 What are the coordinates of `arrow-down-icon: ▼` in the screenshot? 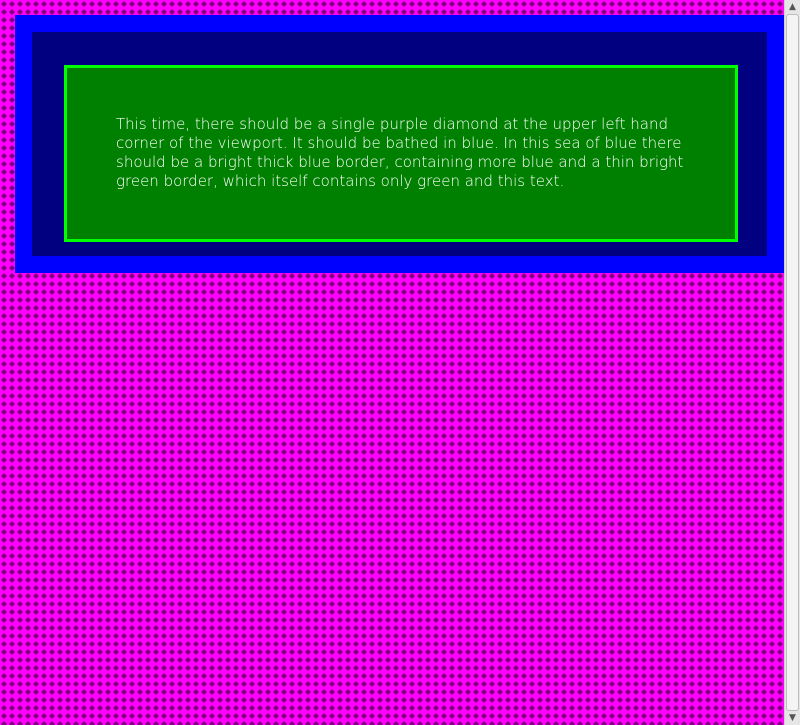 It's located at (792, 718).